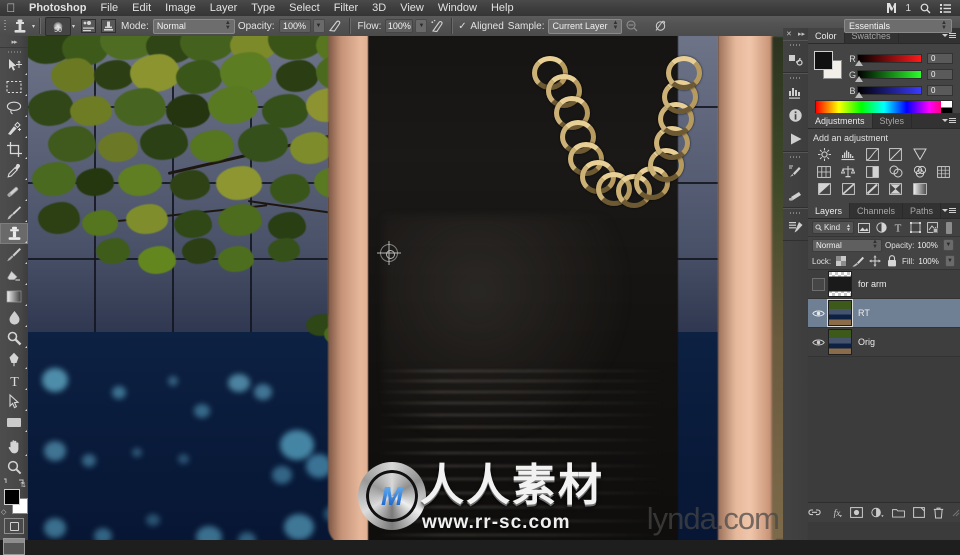 This screenshot has width=960, height=555. I want to click on tool-presets-icon, so click(795, 194).